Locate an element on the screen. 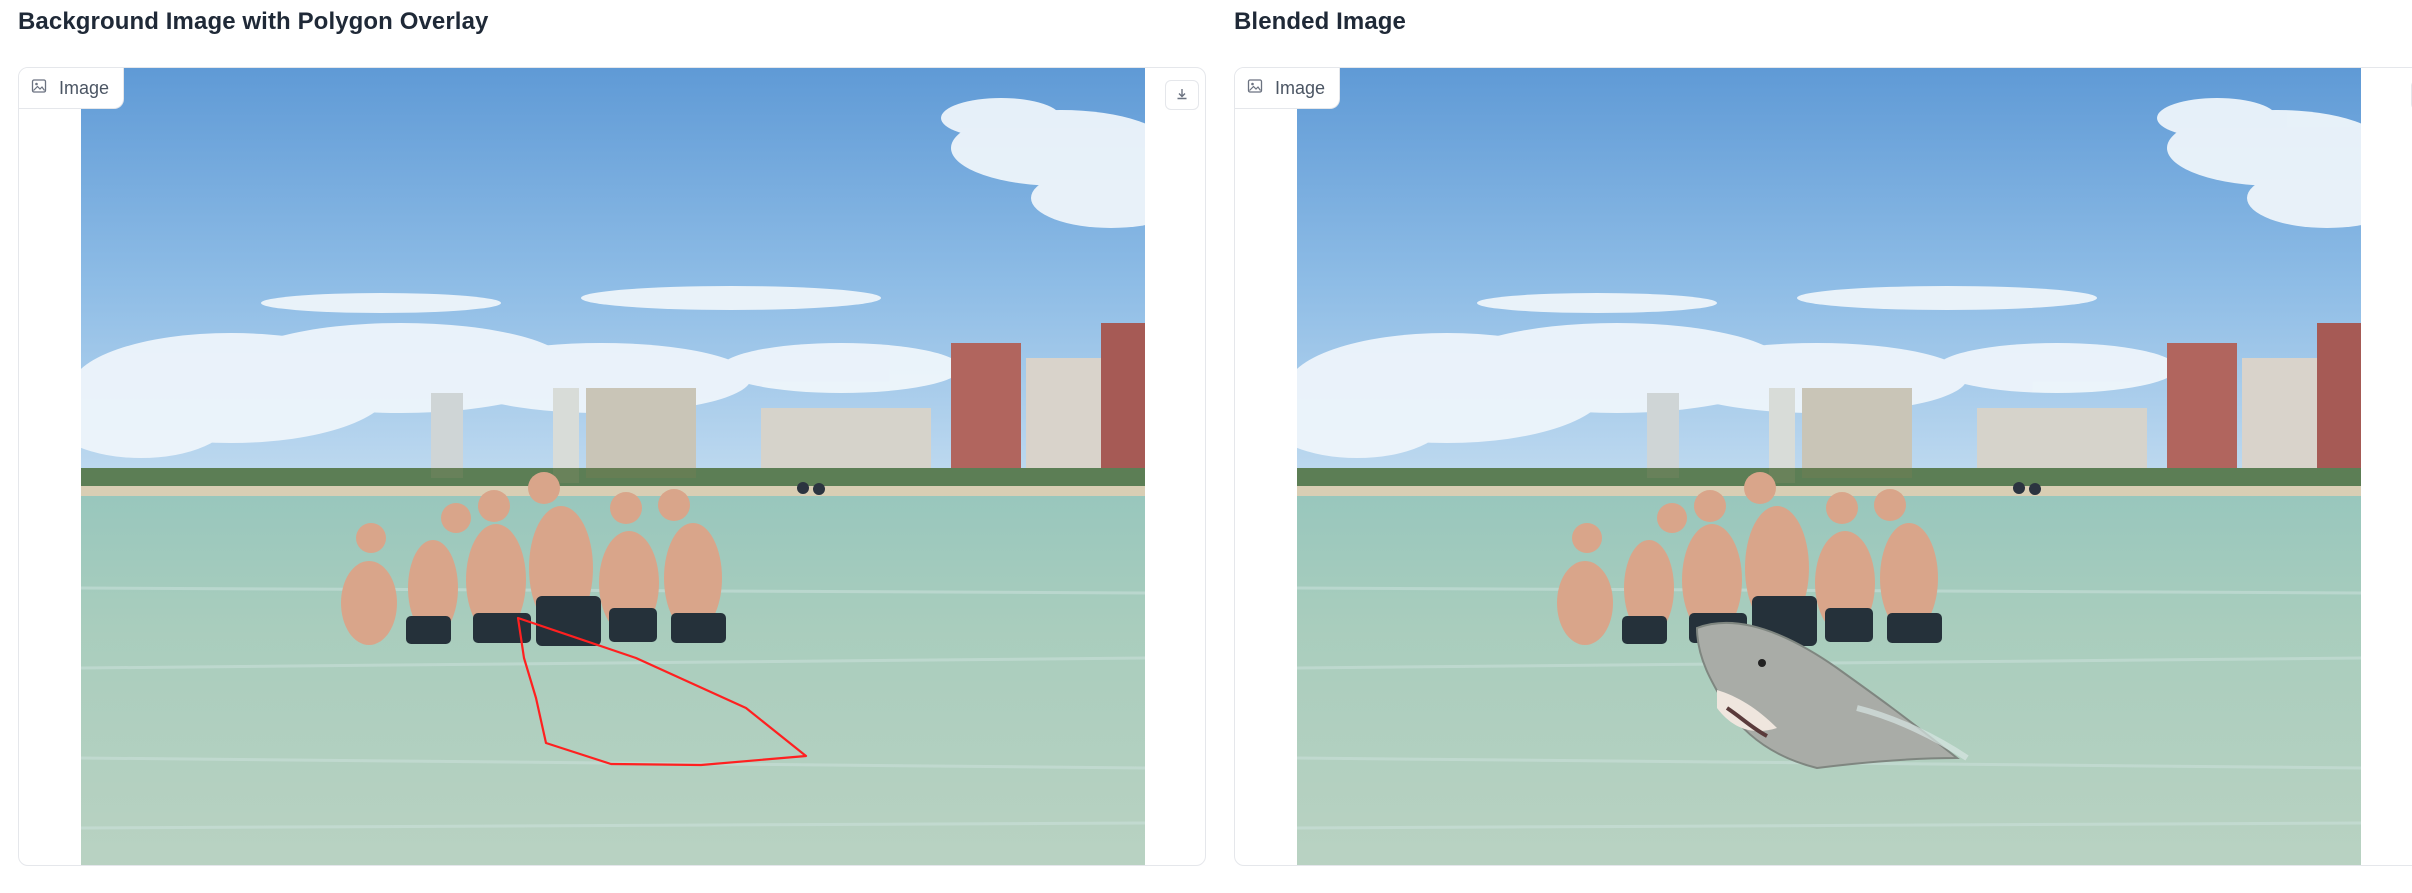  download-button is located at coordinates (1182, 95).